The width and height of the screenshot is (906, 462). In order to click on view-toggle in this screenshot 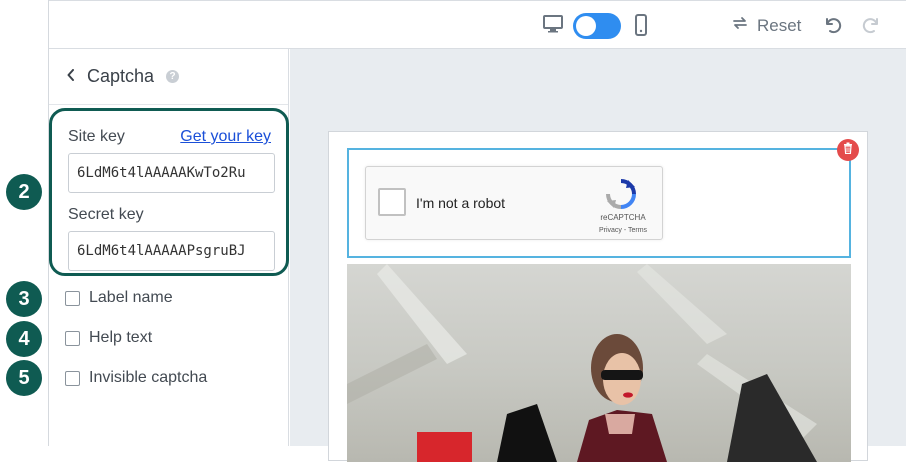, I will do `click(597, 26)`.